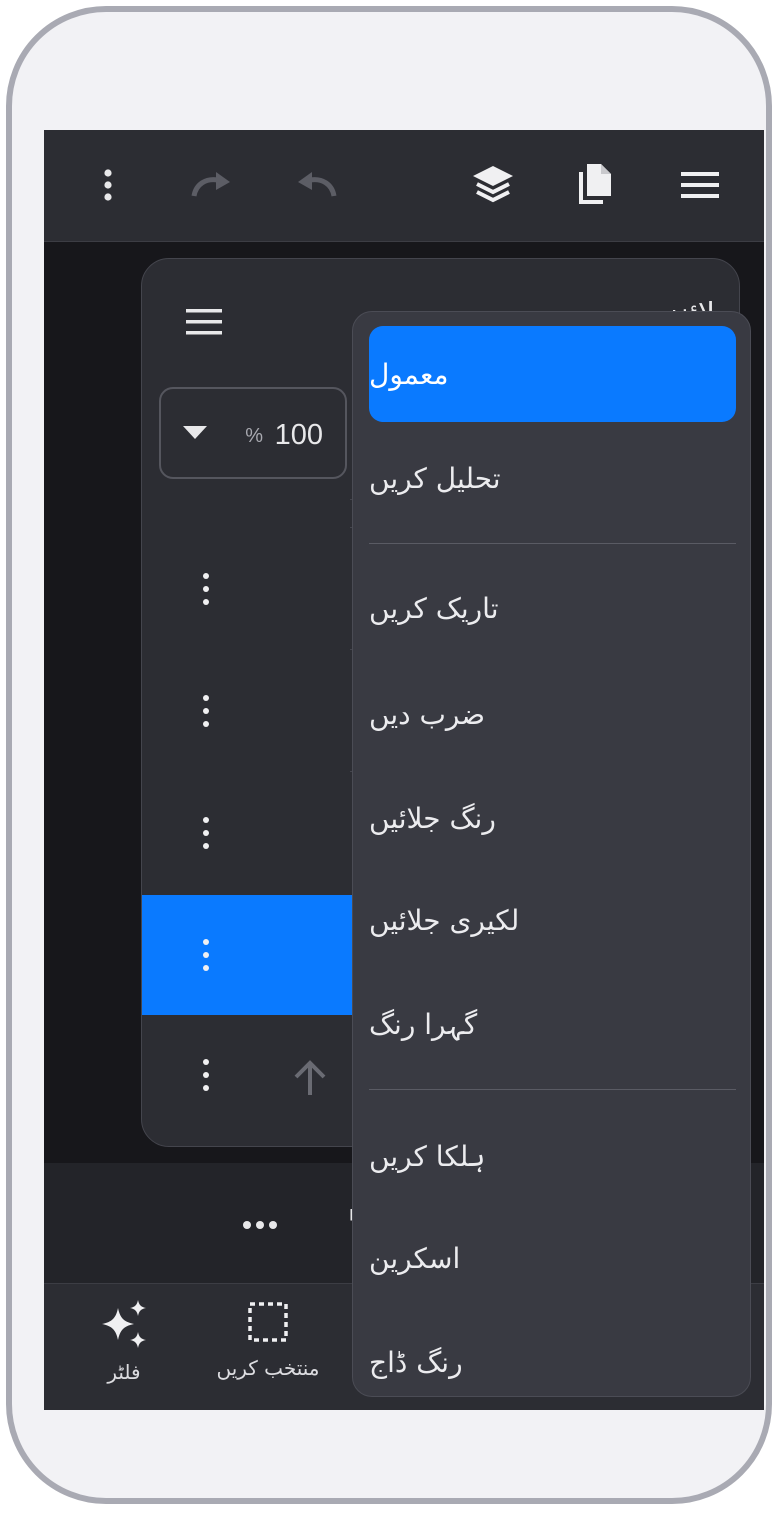 The image size is (784, 1516). What do you see at coordinates (552, 1258) in the screenshot?
I see `menu-item-screen: اسکرین` at bounding box center [552, 1258].